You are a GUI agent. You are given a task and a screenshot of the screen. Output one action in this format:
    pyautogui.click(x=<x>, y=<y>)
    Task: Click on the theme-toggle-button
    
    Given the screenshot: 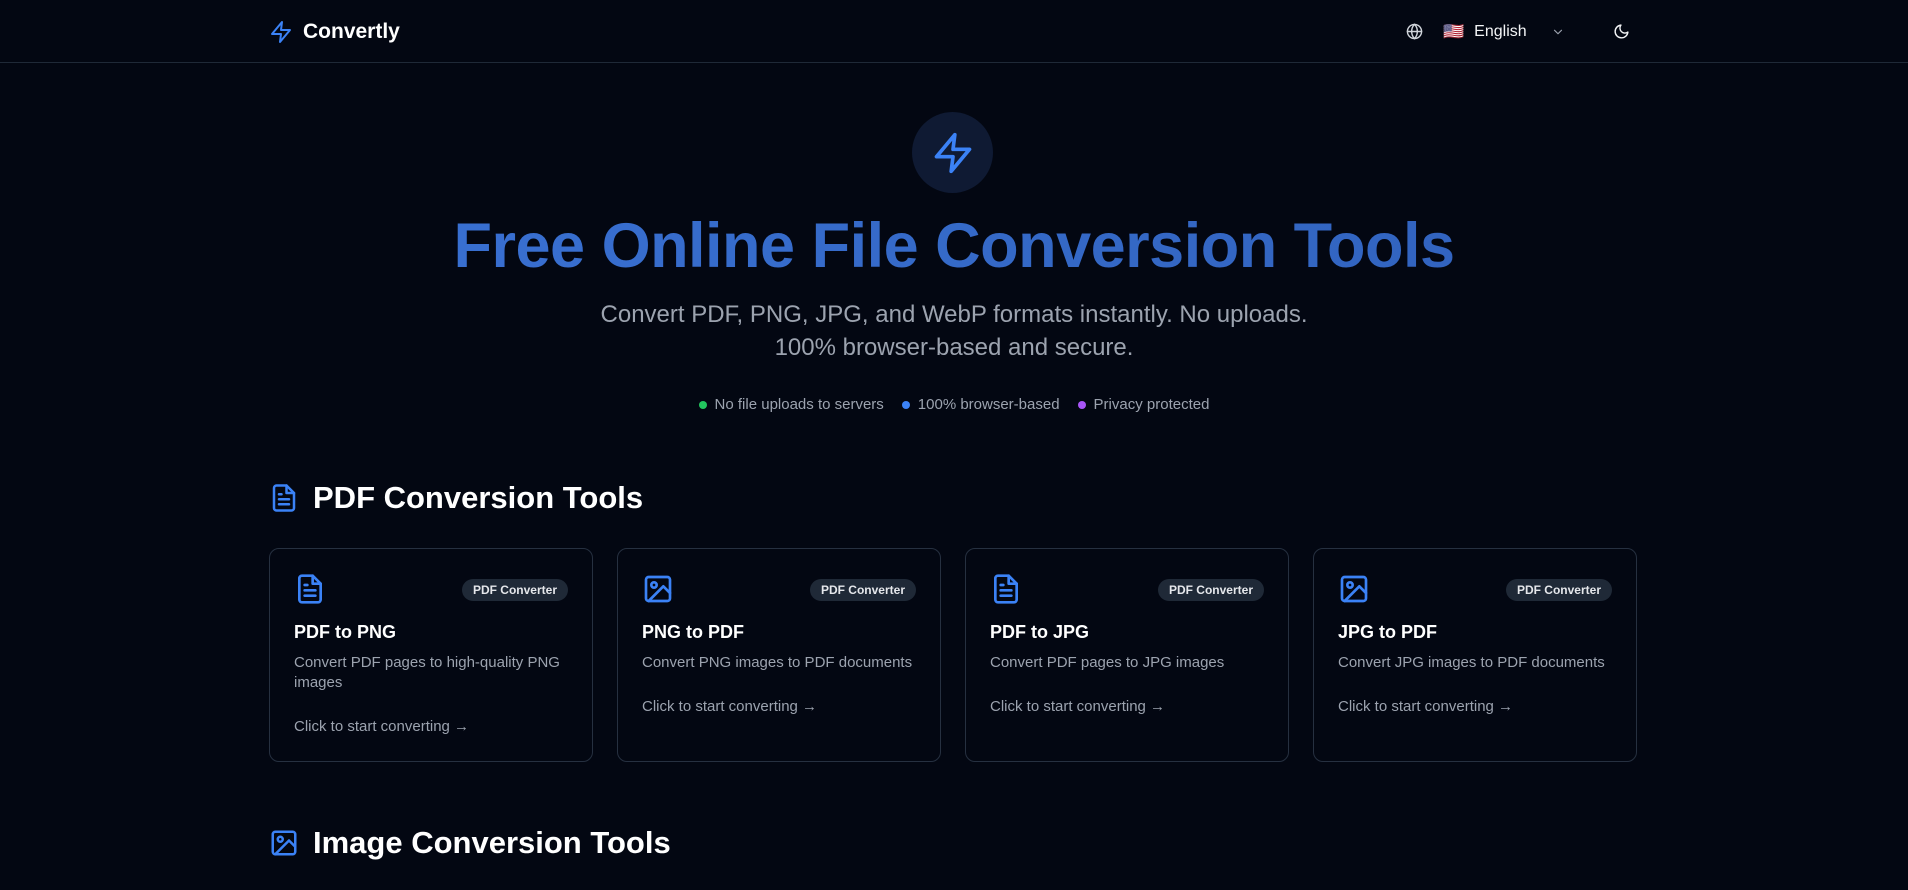 What is the action you would take?
    pyautogui.click(x=1621, y=31)
    